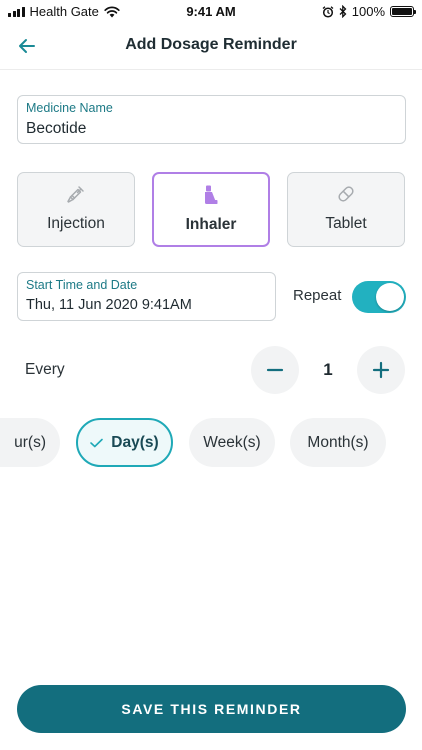 This screenshot has width=422, height=750. Describe the element at coordinates (346, 223) in the screenshot. I see `type-tablet-label: Tablet` at that location.